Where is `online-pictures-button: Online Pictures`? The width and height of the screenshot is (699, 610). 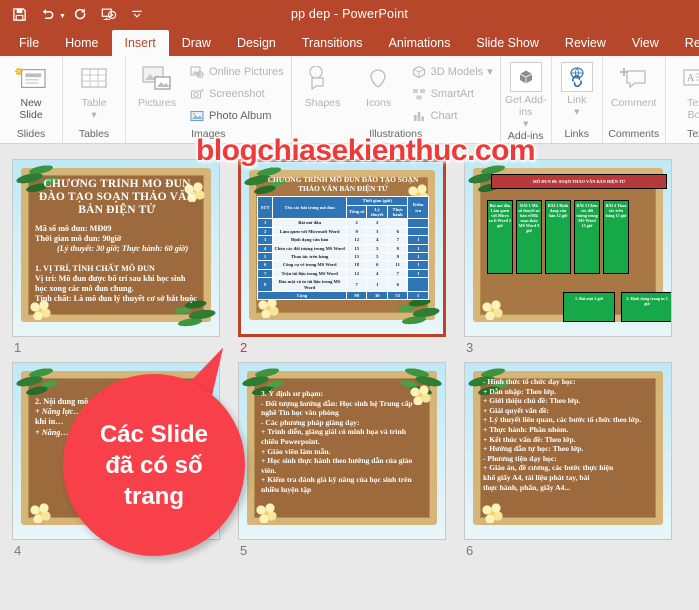
online-pictures-button: Online Pictures is located at coordinates (236, 71).